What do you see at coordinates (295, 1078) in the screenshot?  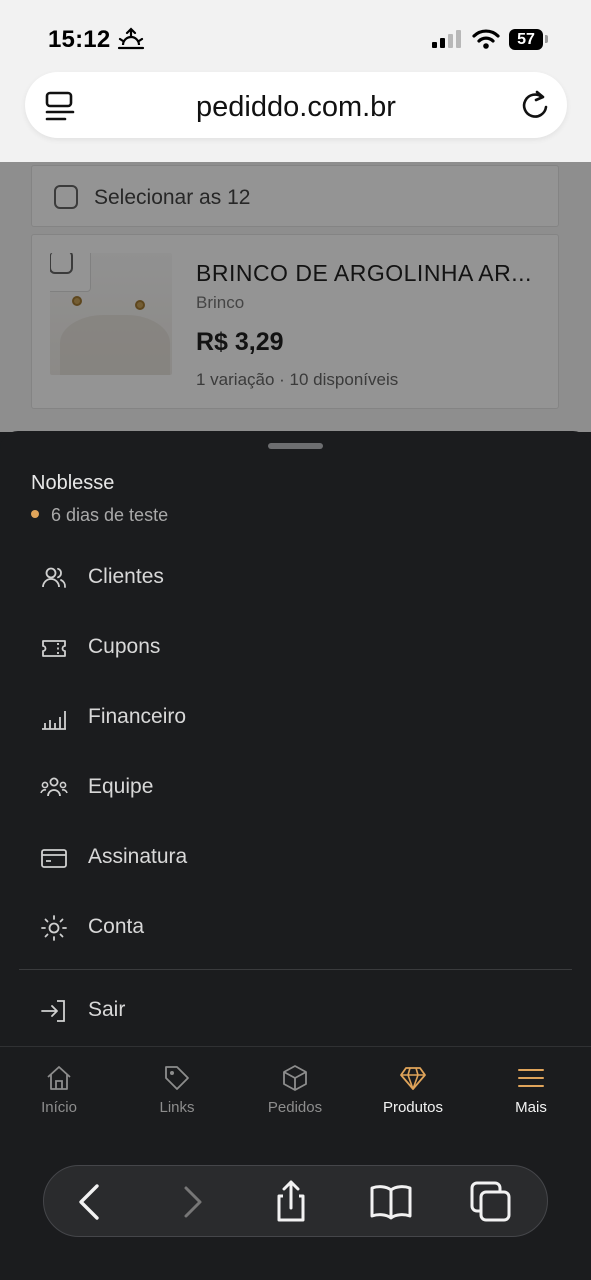 I see `box-icon` at bounding box center [295, 1078].